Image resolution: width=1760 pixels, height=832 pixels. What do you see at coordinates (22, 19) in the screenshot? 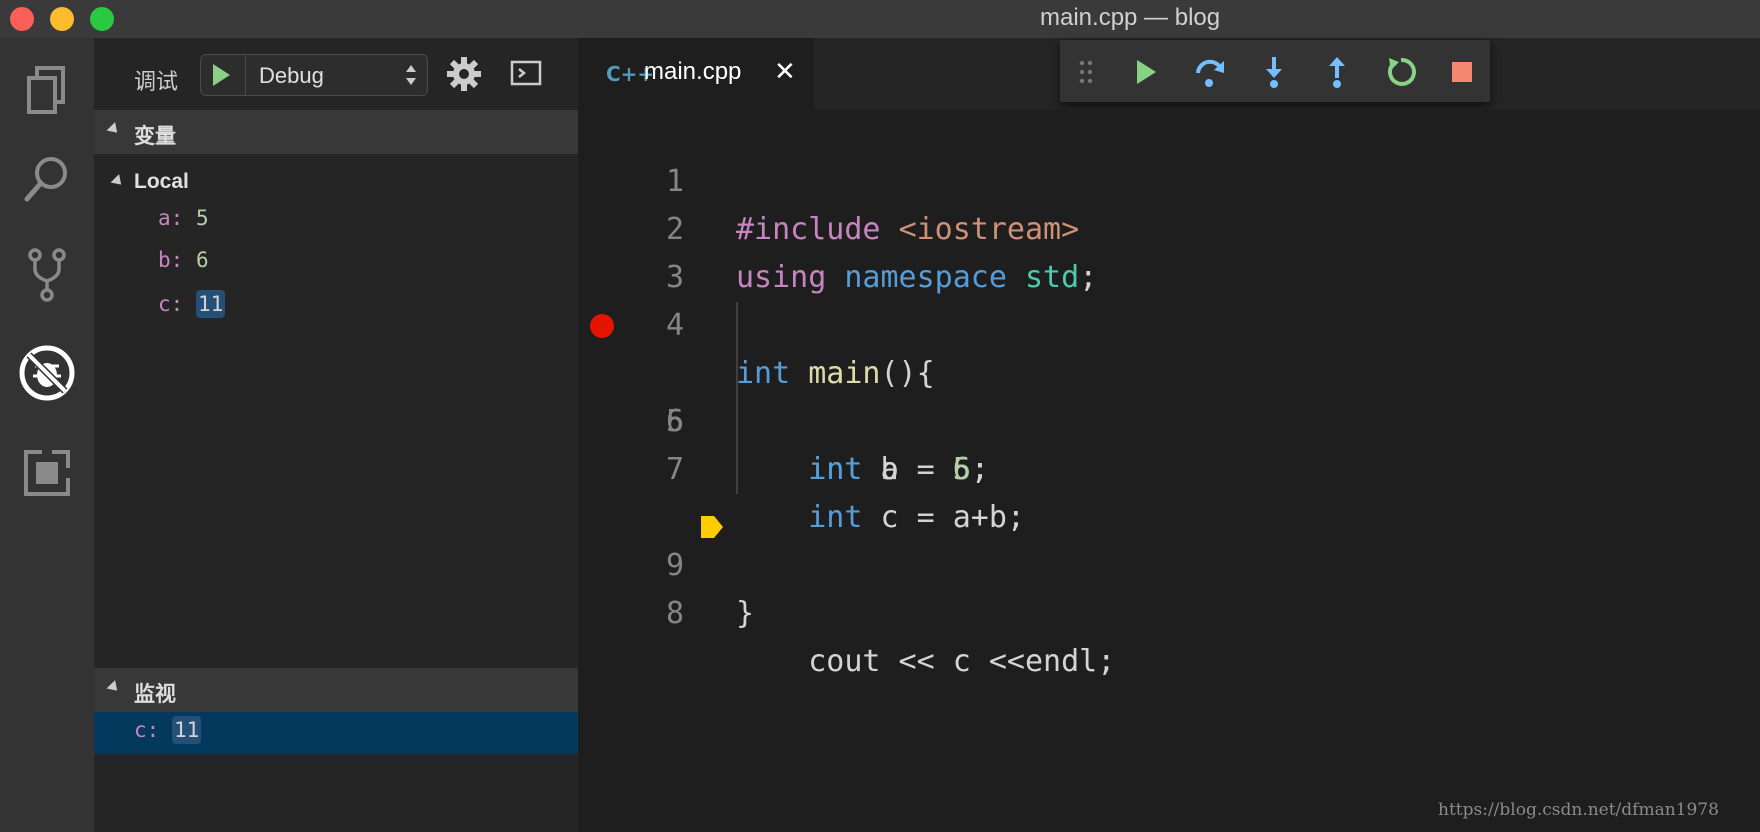
I see `close-window-button` at bounding box center [22, 19].